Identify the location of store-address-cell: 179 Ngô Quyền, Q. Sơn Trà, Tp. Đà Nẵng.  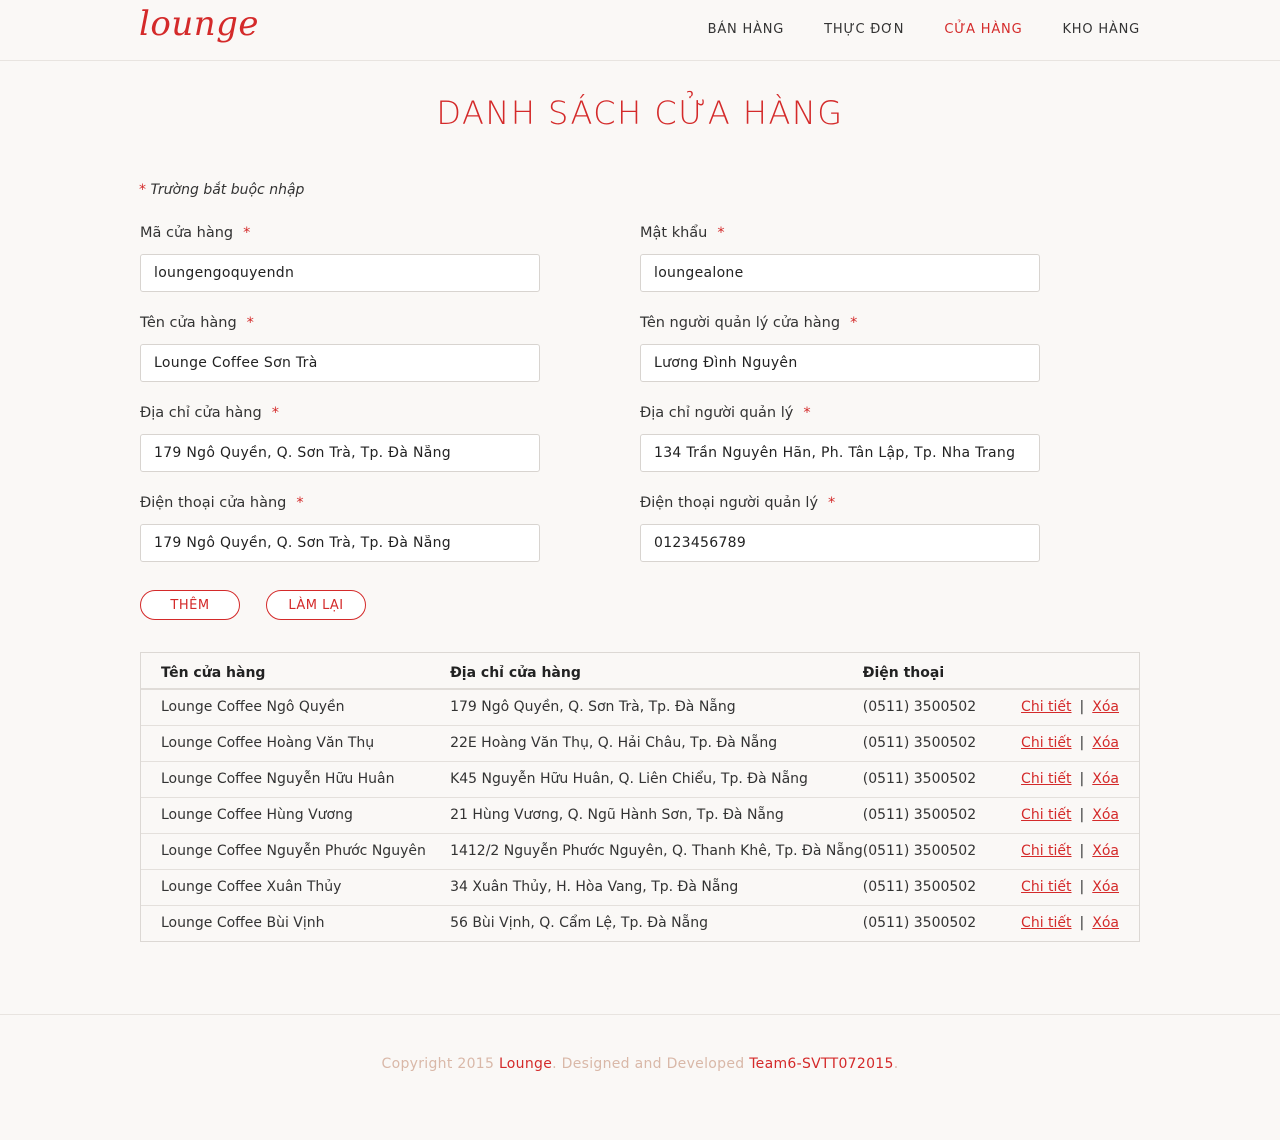
(593, 707).